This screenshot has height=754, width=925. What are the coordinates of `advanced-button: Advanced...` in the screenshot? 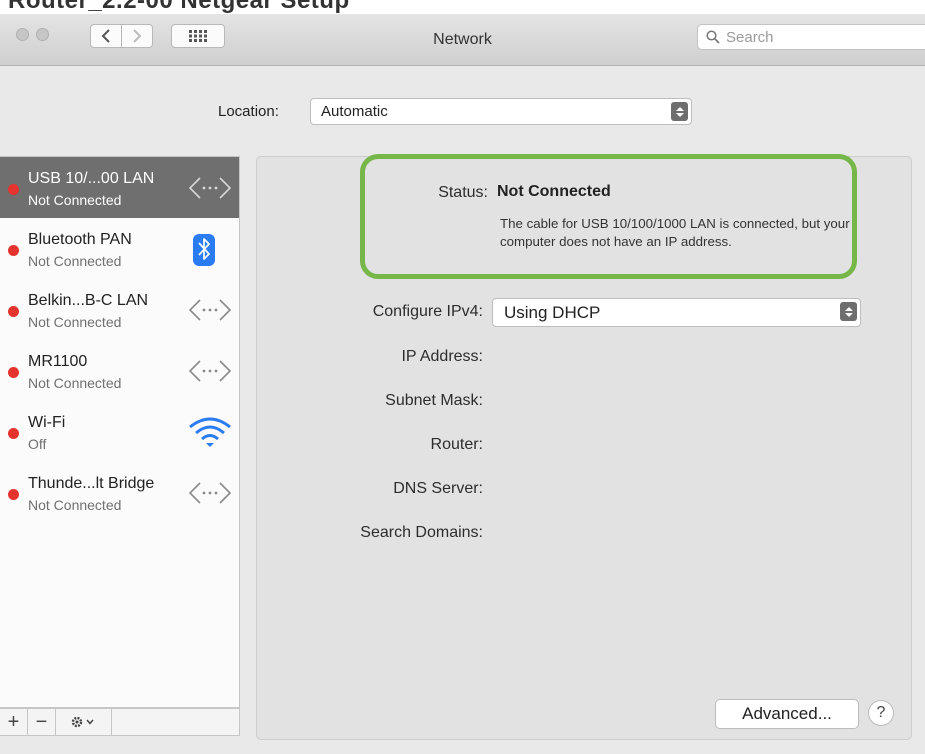 It's located at (787, 714).